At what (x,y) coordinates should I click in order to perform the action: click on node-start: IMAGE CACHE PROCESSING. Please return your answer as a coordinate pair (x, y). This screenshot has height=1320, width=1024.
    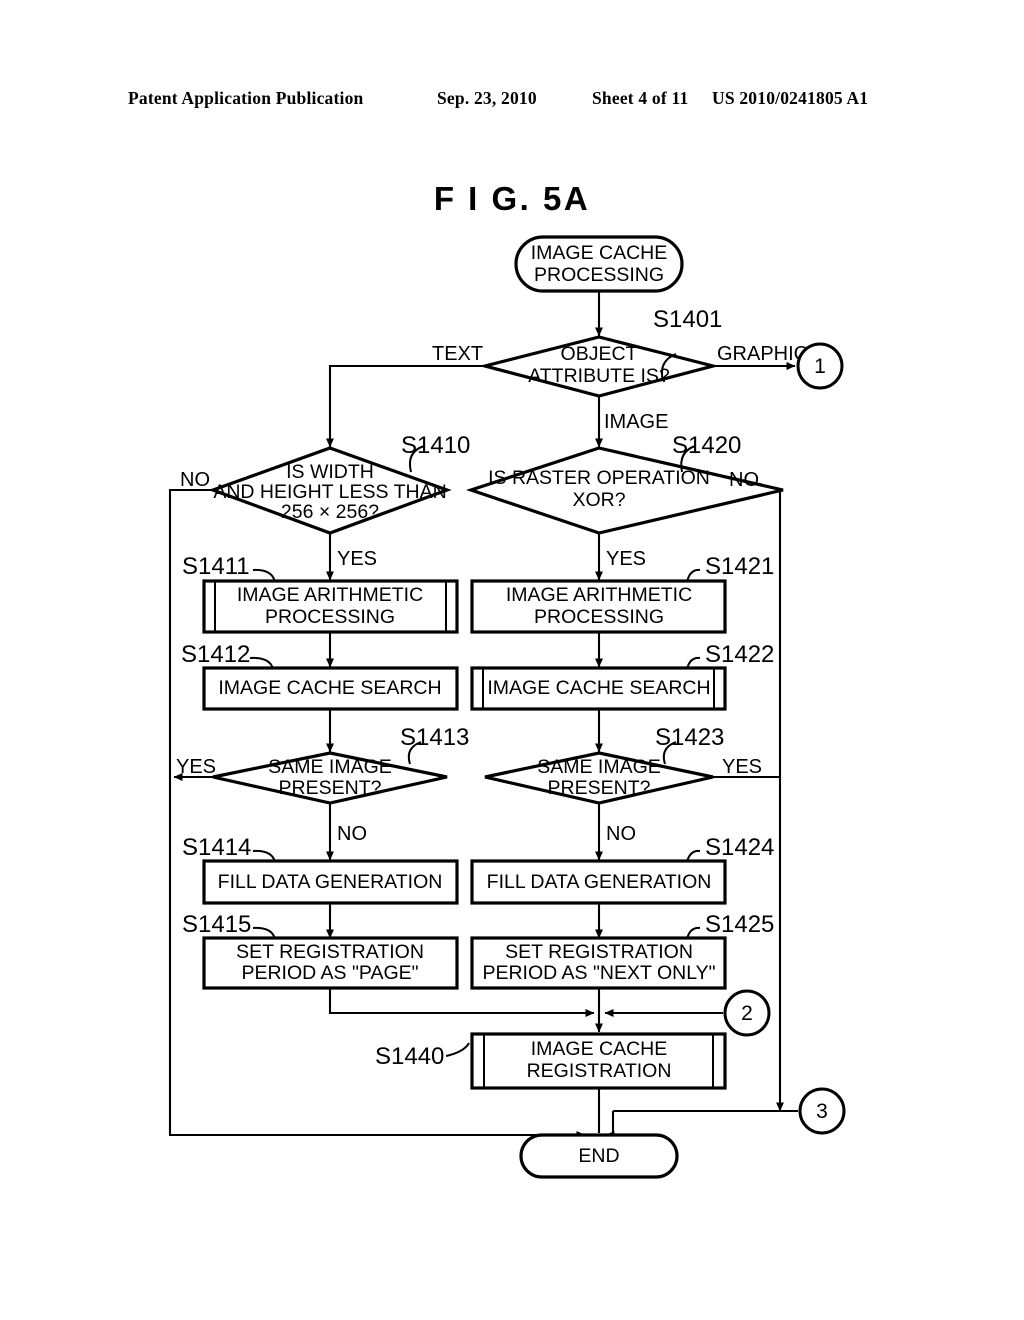
    Looking at the image, I should click on (599, 264).